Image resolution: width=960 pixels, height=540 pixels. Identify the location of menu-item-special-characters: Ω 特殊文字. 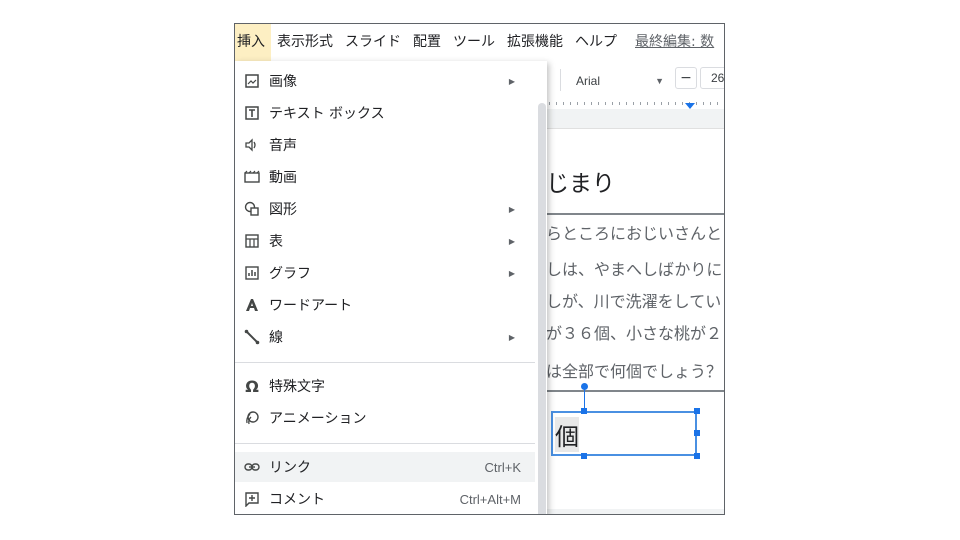
(385, 386).